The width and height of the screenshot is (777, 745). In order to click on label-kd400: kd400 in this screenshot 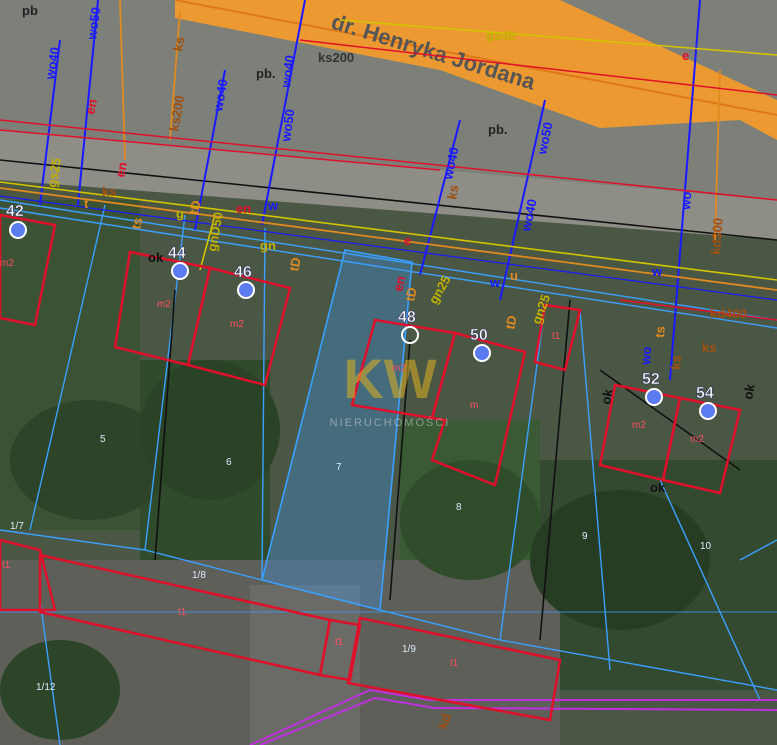, I will do `click(728, 313)`.